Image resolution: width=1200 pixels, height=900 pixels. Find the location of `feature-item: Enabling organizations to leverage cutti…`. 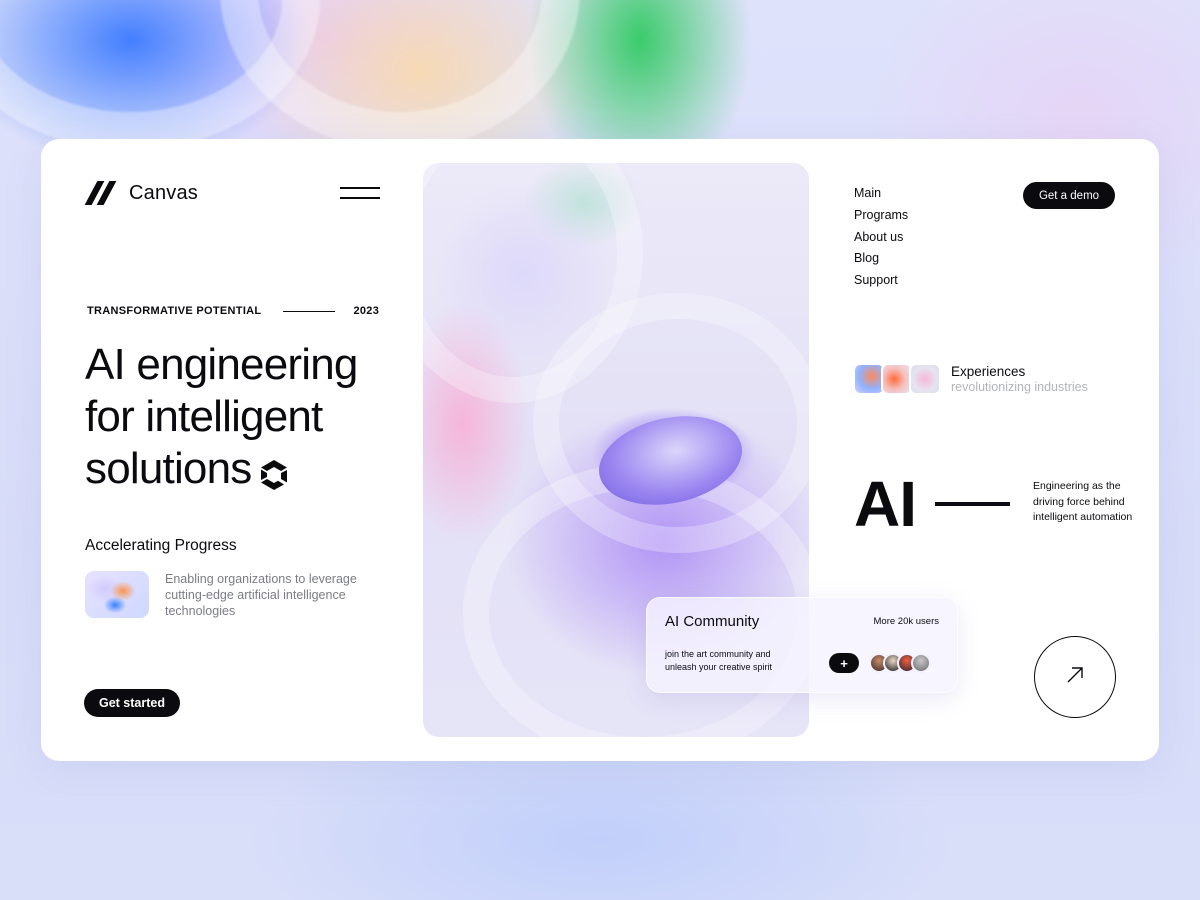

feature-item: Enabling organizations to leverage cutti… is located at coordinates (225, 595).